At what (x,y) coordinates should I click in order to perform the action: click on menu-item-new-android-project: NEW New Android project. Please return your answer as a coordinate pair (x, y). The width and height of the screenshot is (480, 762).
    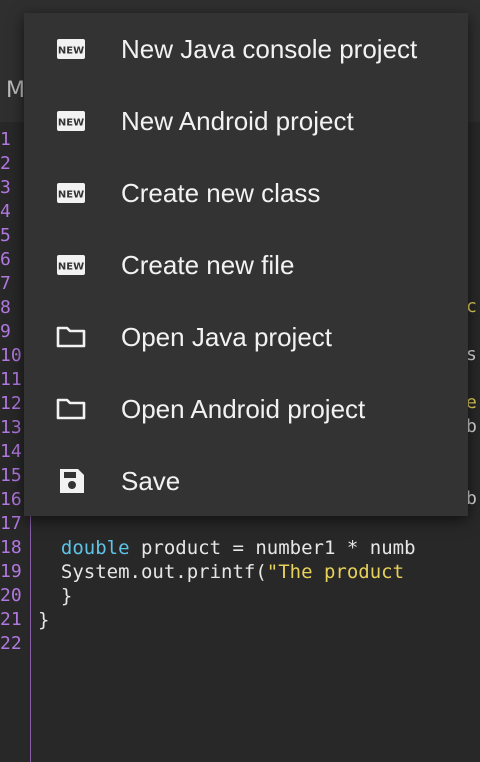
    Looking at the image, I should click on (246, 121).